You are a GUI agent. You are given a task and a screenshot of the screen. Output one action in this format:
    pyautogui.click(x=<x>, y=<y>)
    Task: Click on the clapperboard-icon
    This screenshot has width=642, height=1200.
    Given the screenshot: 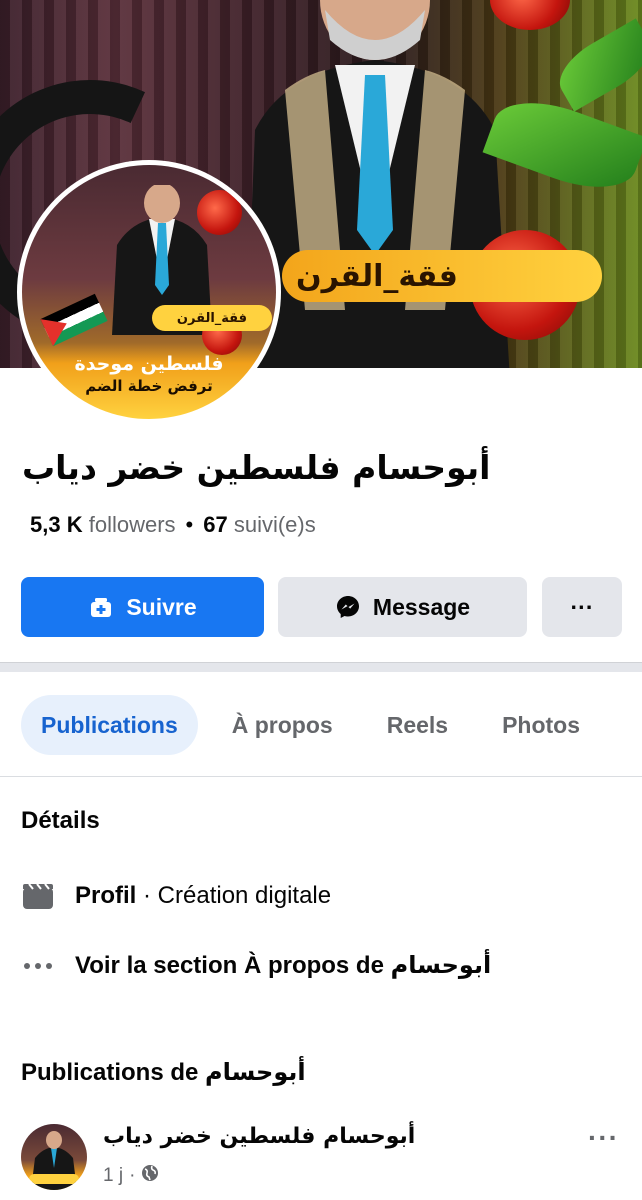 What is the action you would take?
    pyautogui.click(x=38, y=896)
    